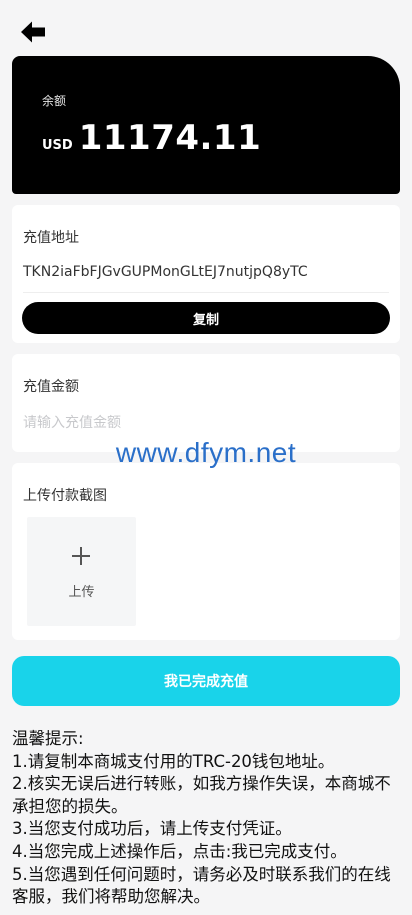 The width and height of the screenshot is (412, 915). What do you see at coordinates (206, 28) in the screenshot?
I see `top-bar` at bounding box center [206, 28].